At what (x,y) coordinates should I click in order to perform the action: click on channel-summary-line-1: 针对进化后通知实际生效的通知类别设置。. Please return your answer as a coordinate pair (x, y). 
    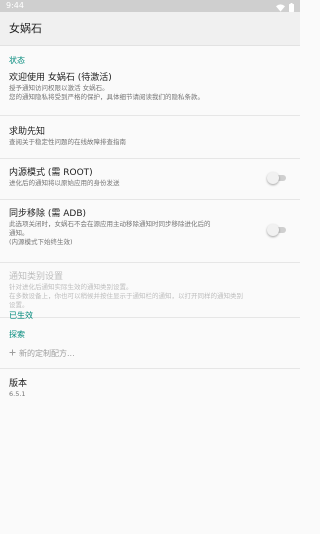
    Looking at the image, I should click on (71, 287).